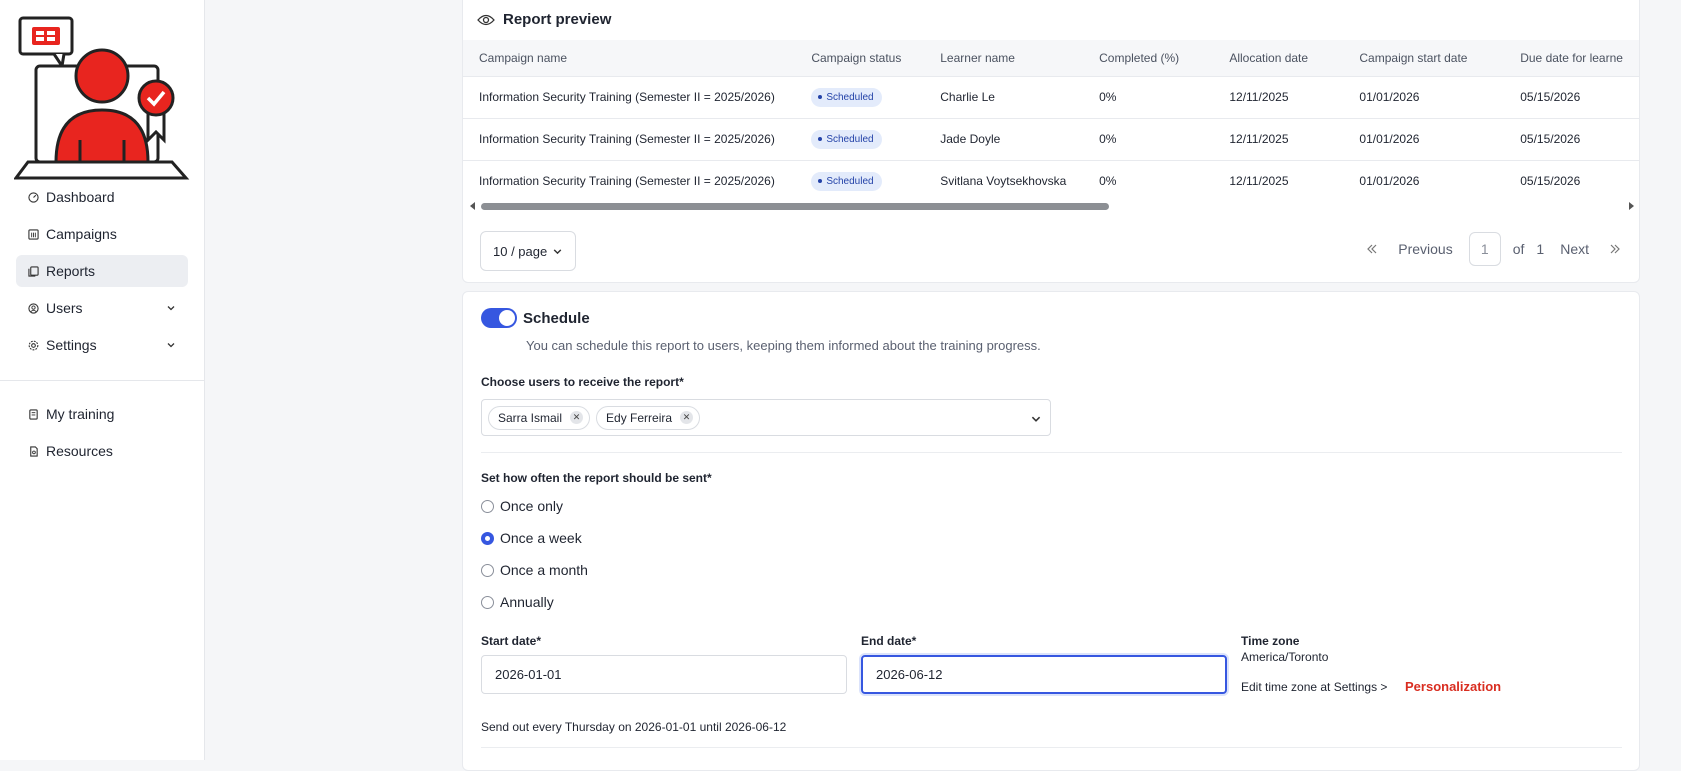  I want to click on recipient-tag: Edy Ferreira ✕, so click(648, 417).